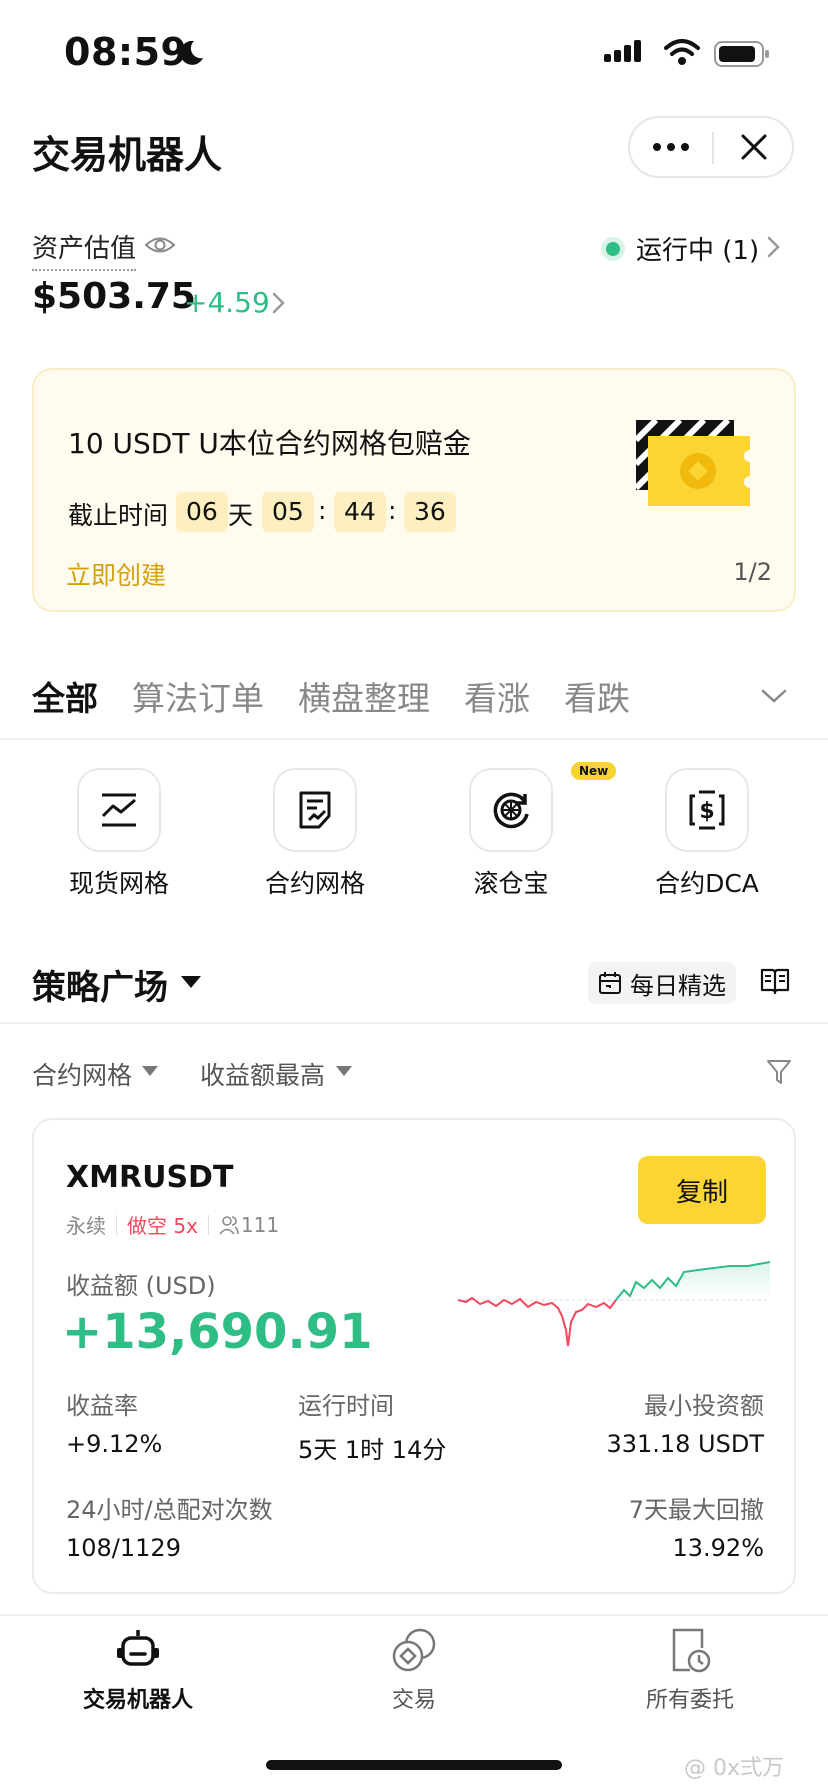 The width and height of the screenshot is (828, 1792). What do you see at coordinates (191, 52) in the screenshot?
I see `moon-icon` at bounding box center [191, 52].